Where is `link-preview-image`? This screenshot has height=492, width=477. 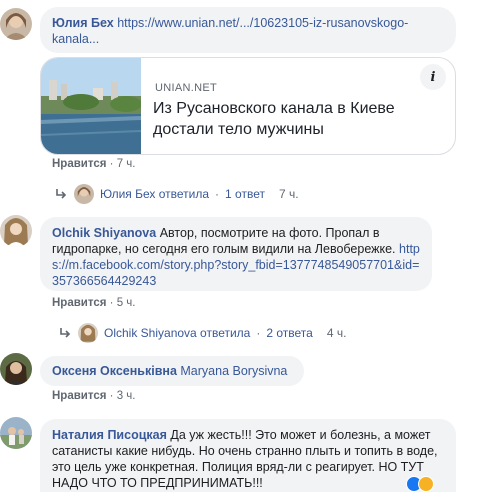 link-preview-image is located at coordinates (91, 106).